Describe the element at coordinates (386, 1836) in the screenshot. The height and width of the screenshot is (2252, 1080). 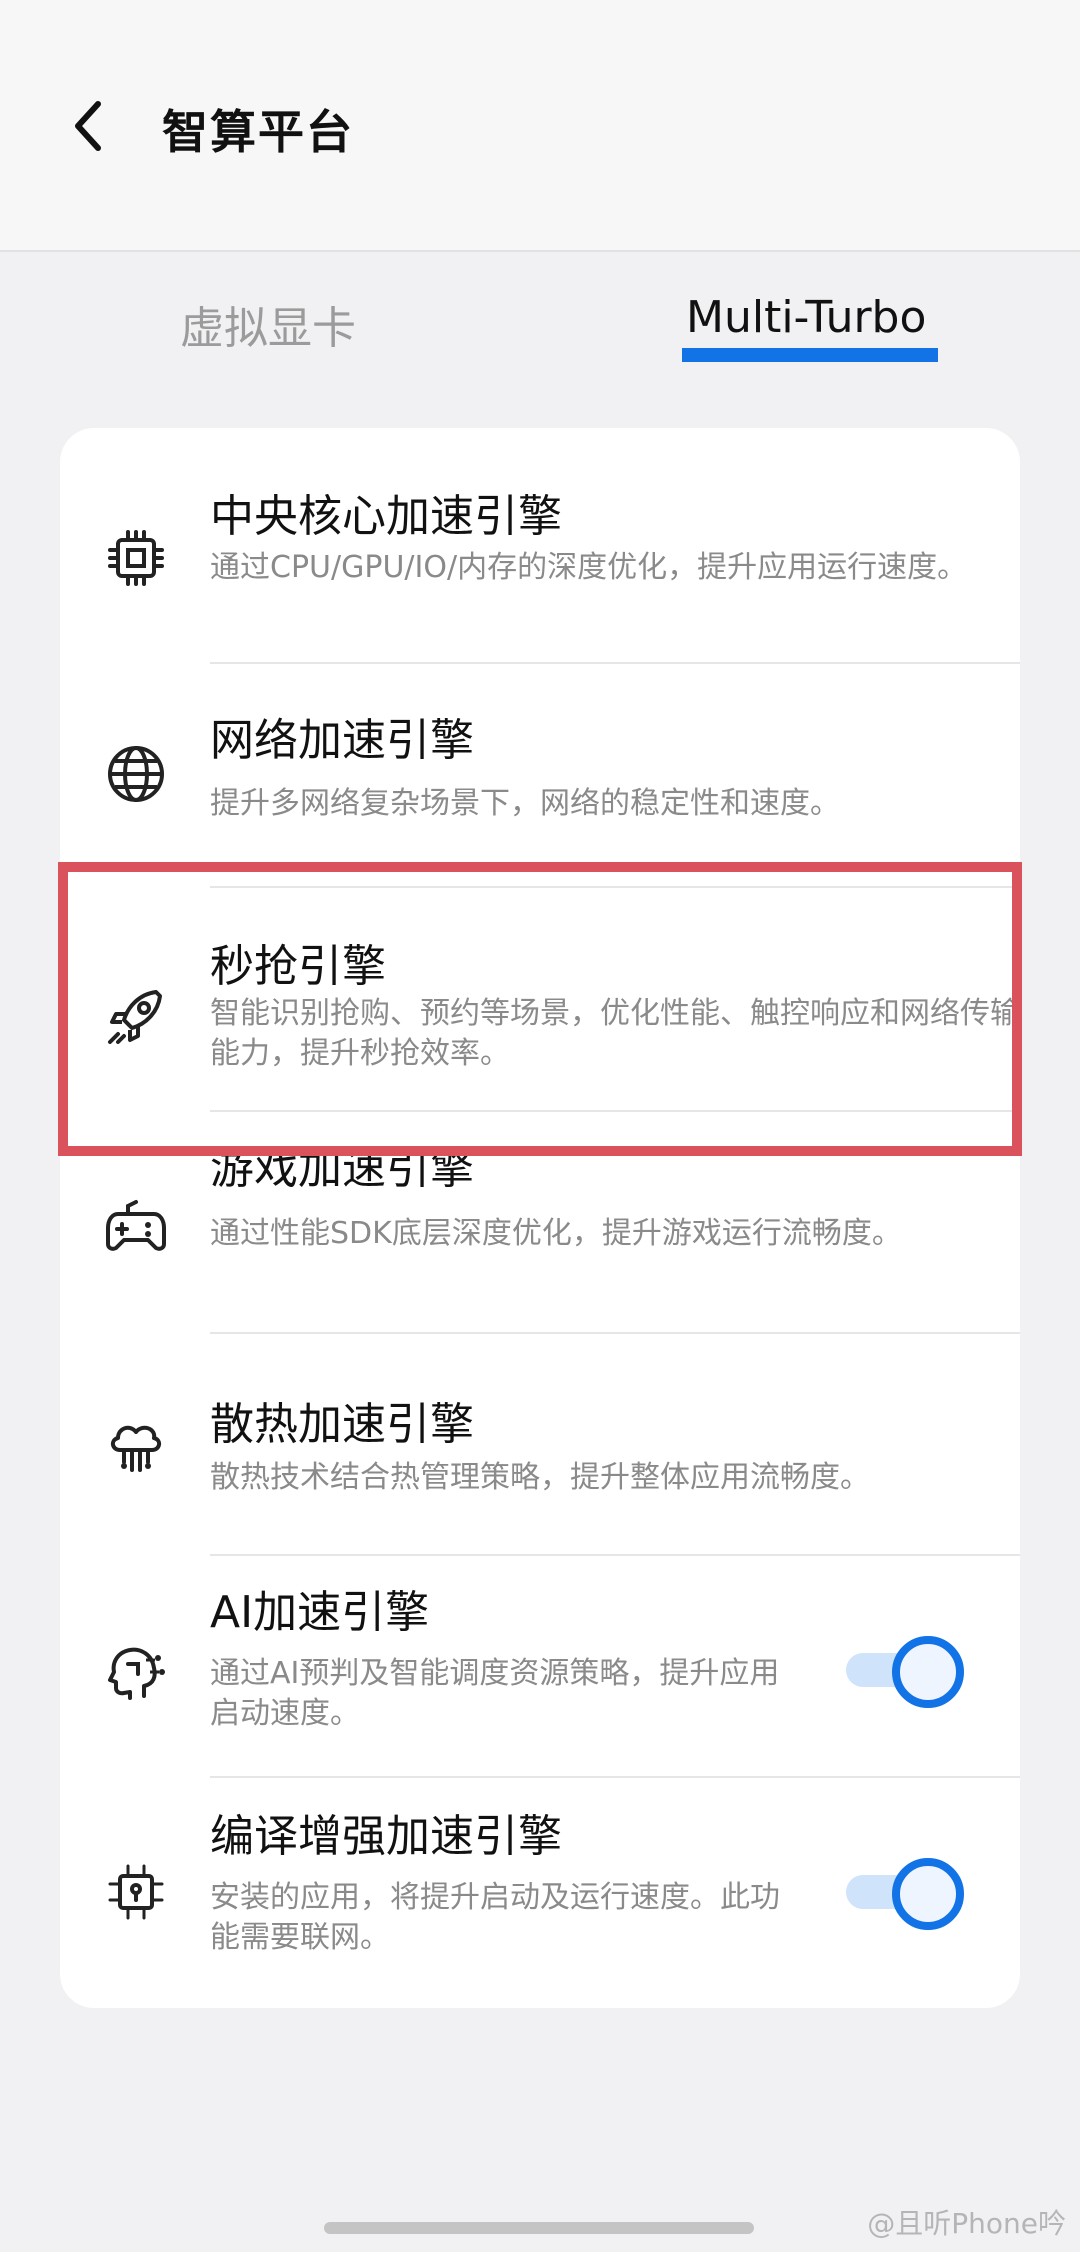
I see `engine-title: 编译增强加速引擎` at that location.